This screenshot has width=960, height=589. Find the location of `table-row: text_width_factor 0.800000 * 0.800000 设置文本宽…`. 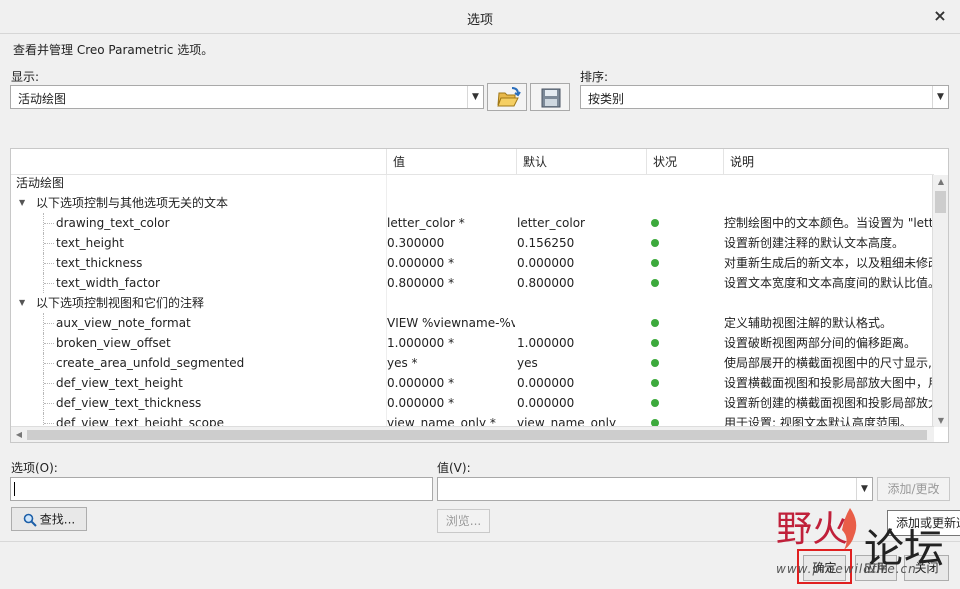

table-row: text_width_factor 0.800000 * 0.800000 设置文本宽… is located at coordinates (472, 283).